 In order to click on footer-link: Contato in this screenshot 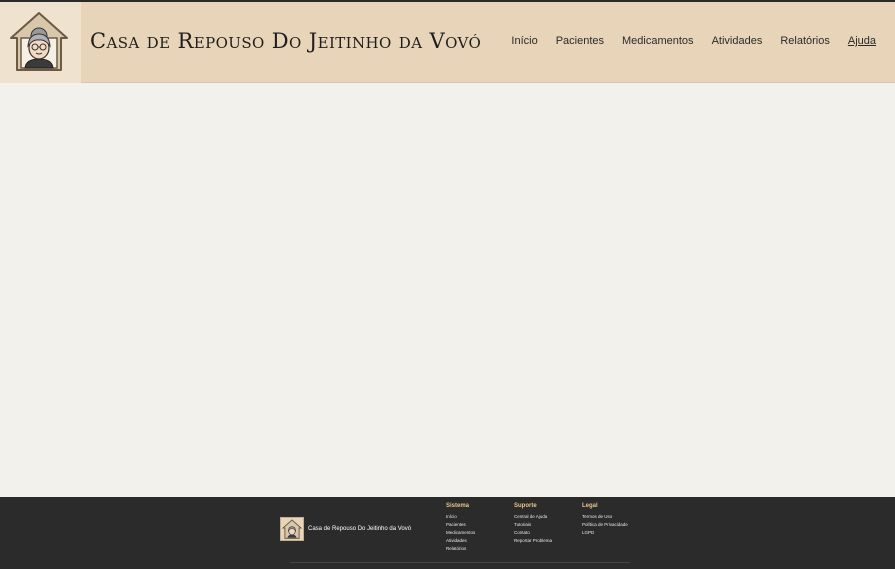, I will do `click(533, 533)`.